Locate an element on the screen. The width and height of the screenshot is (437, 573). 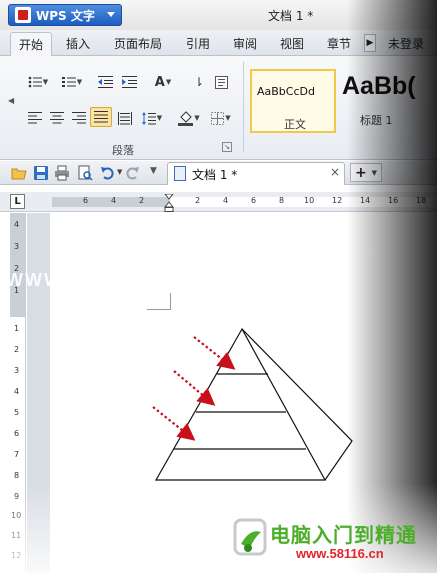
new-tab-button: + ▼ is located at coordinates (366, 172).